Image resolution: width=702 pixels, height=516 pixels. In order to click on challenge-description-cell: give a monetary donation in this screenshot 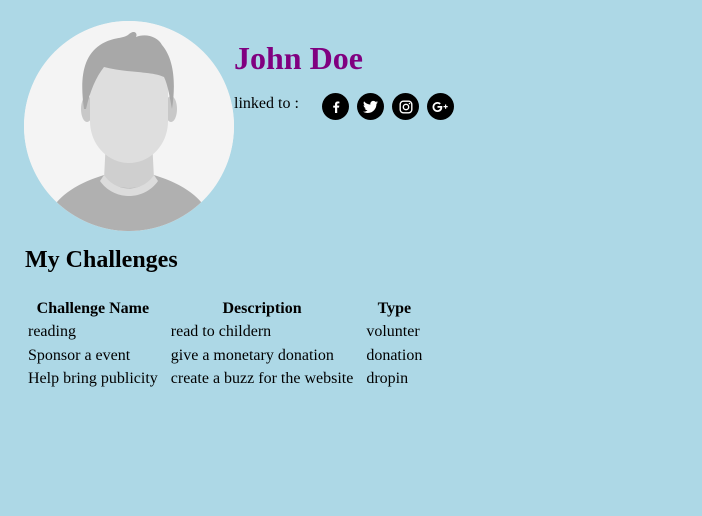, I will do `click(252, 355)`.